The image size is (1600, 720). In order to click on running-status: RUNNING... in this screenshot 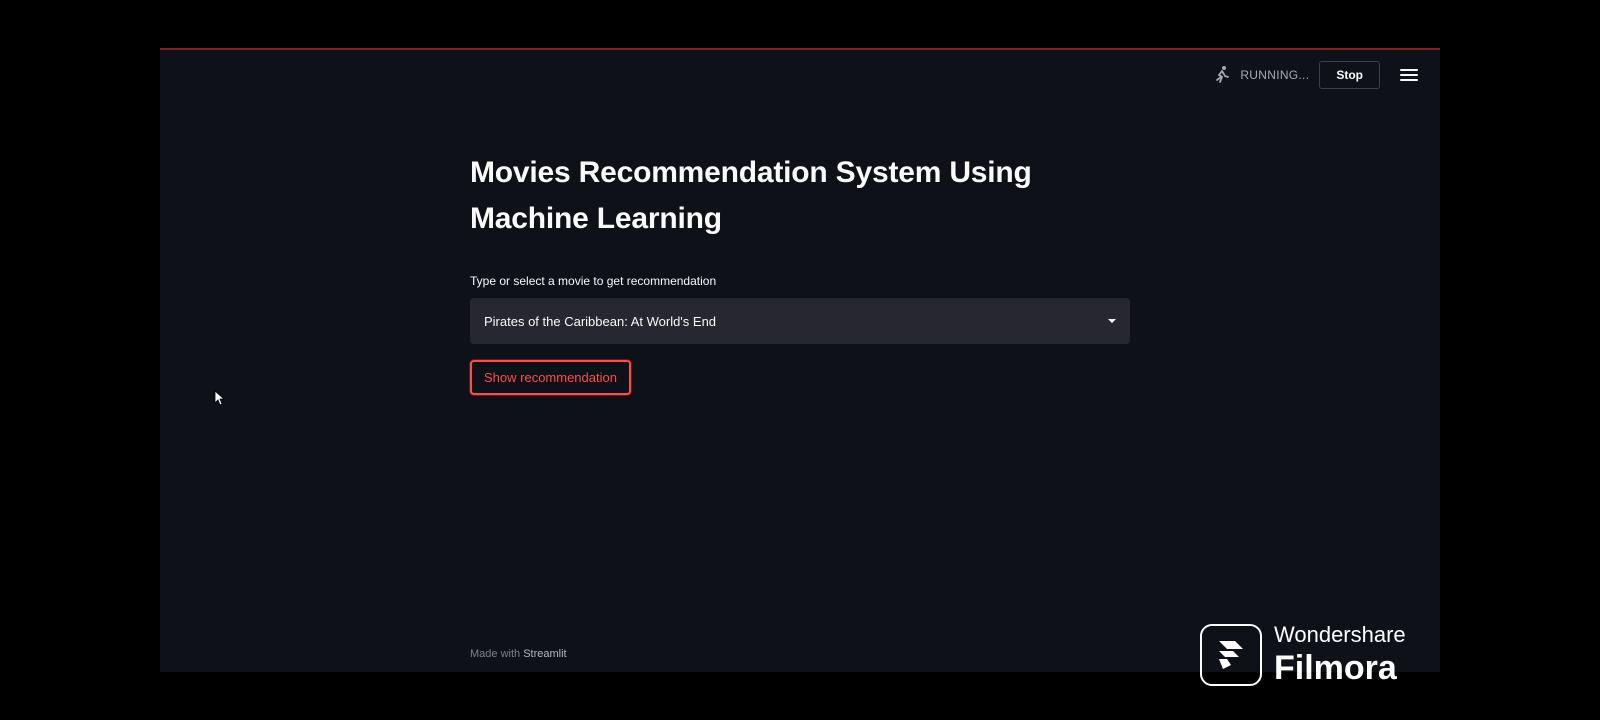, I will do `click(1275, 75)`.